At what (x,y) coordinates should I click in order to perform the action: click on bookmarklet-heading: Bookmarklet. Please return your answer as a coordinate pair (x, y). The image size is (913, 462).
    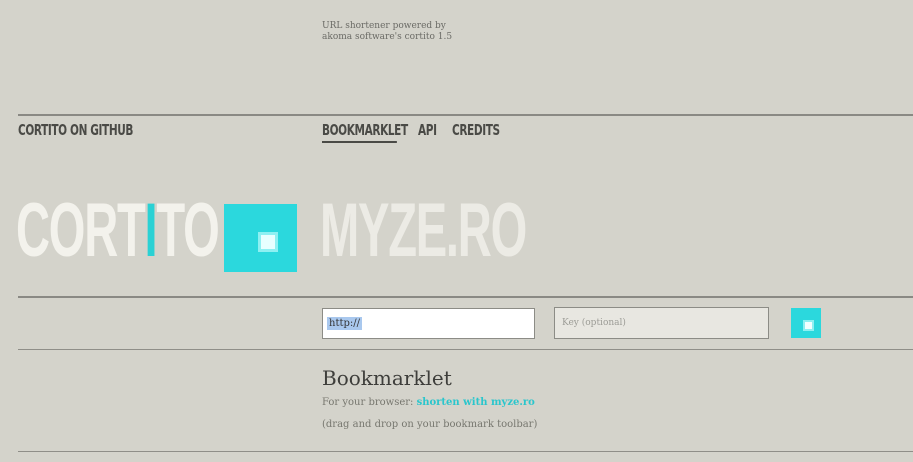
    Looking at the image, I should click on (387, 378).